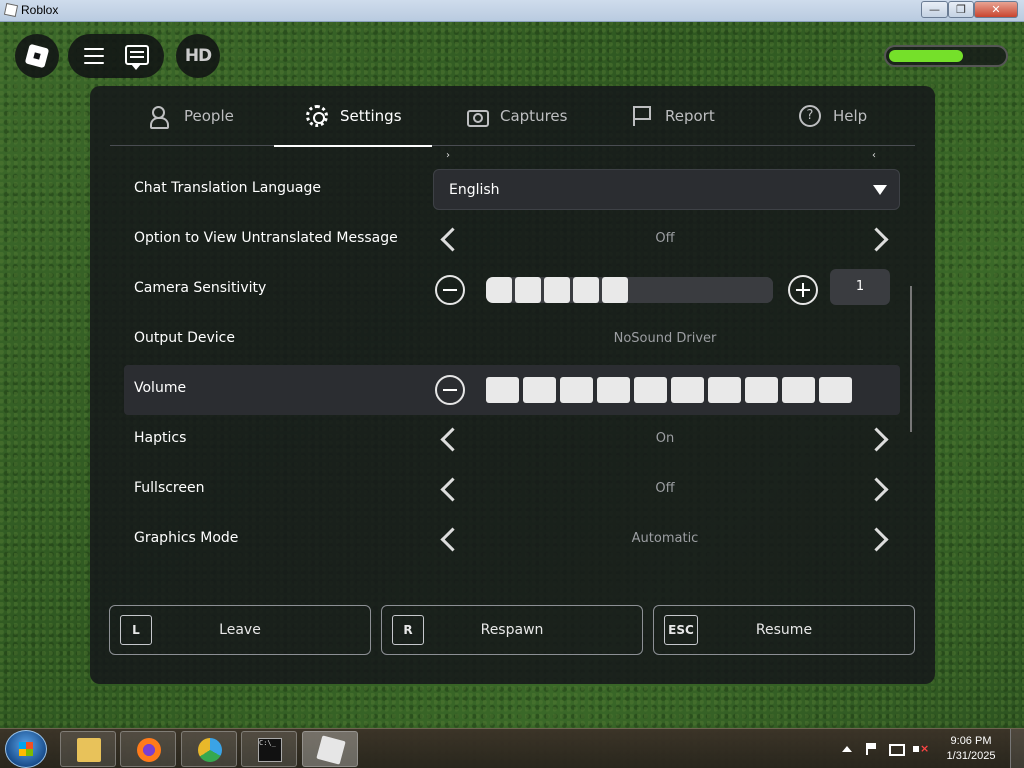 This screenshot has width=1024, height=768. What do you see at coordinates (971, 756) in the screenshot?
I see `clock-date: 1/31/2025` at bounding box center [971, 756].